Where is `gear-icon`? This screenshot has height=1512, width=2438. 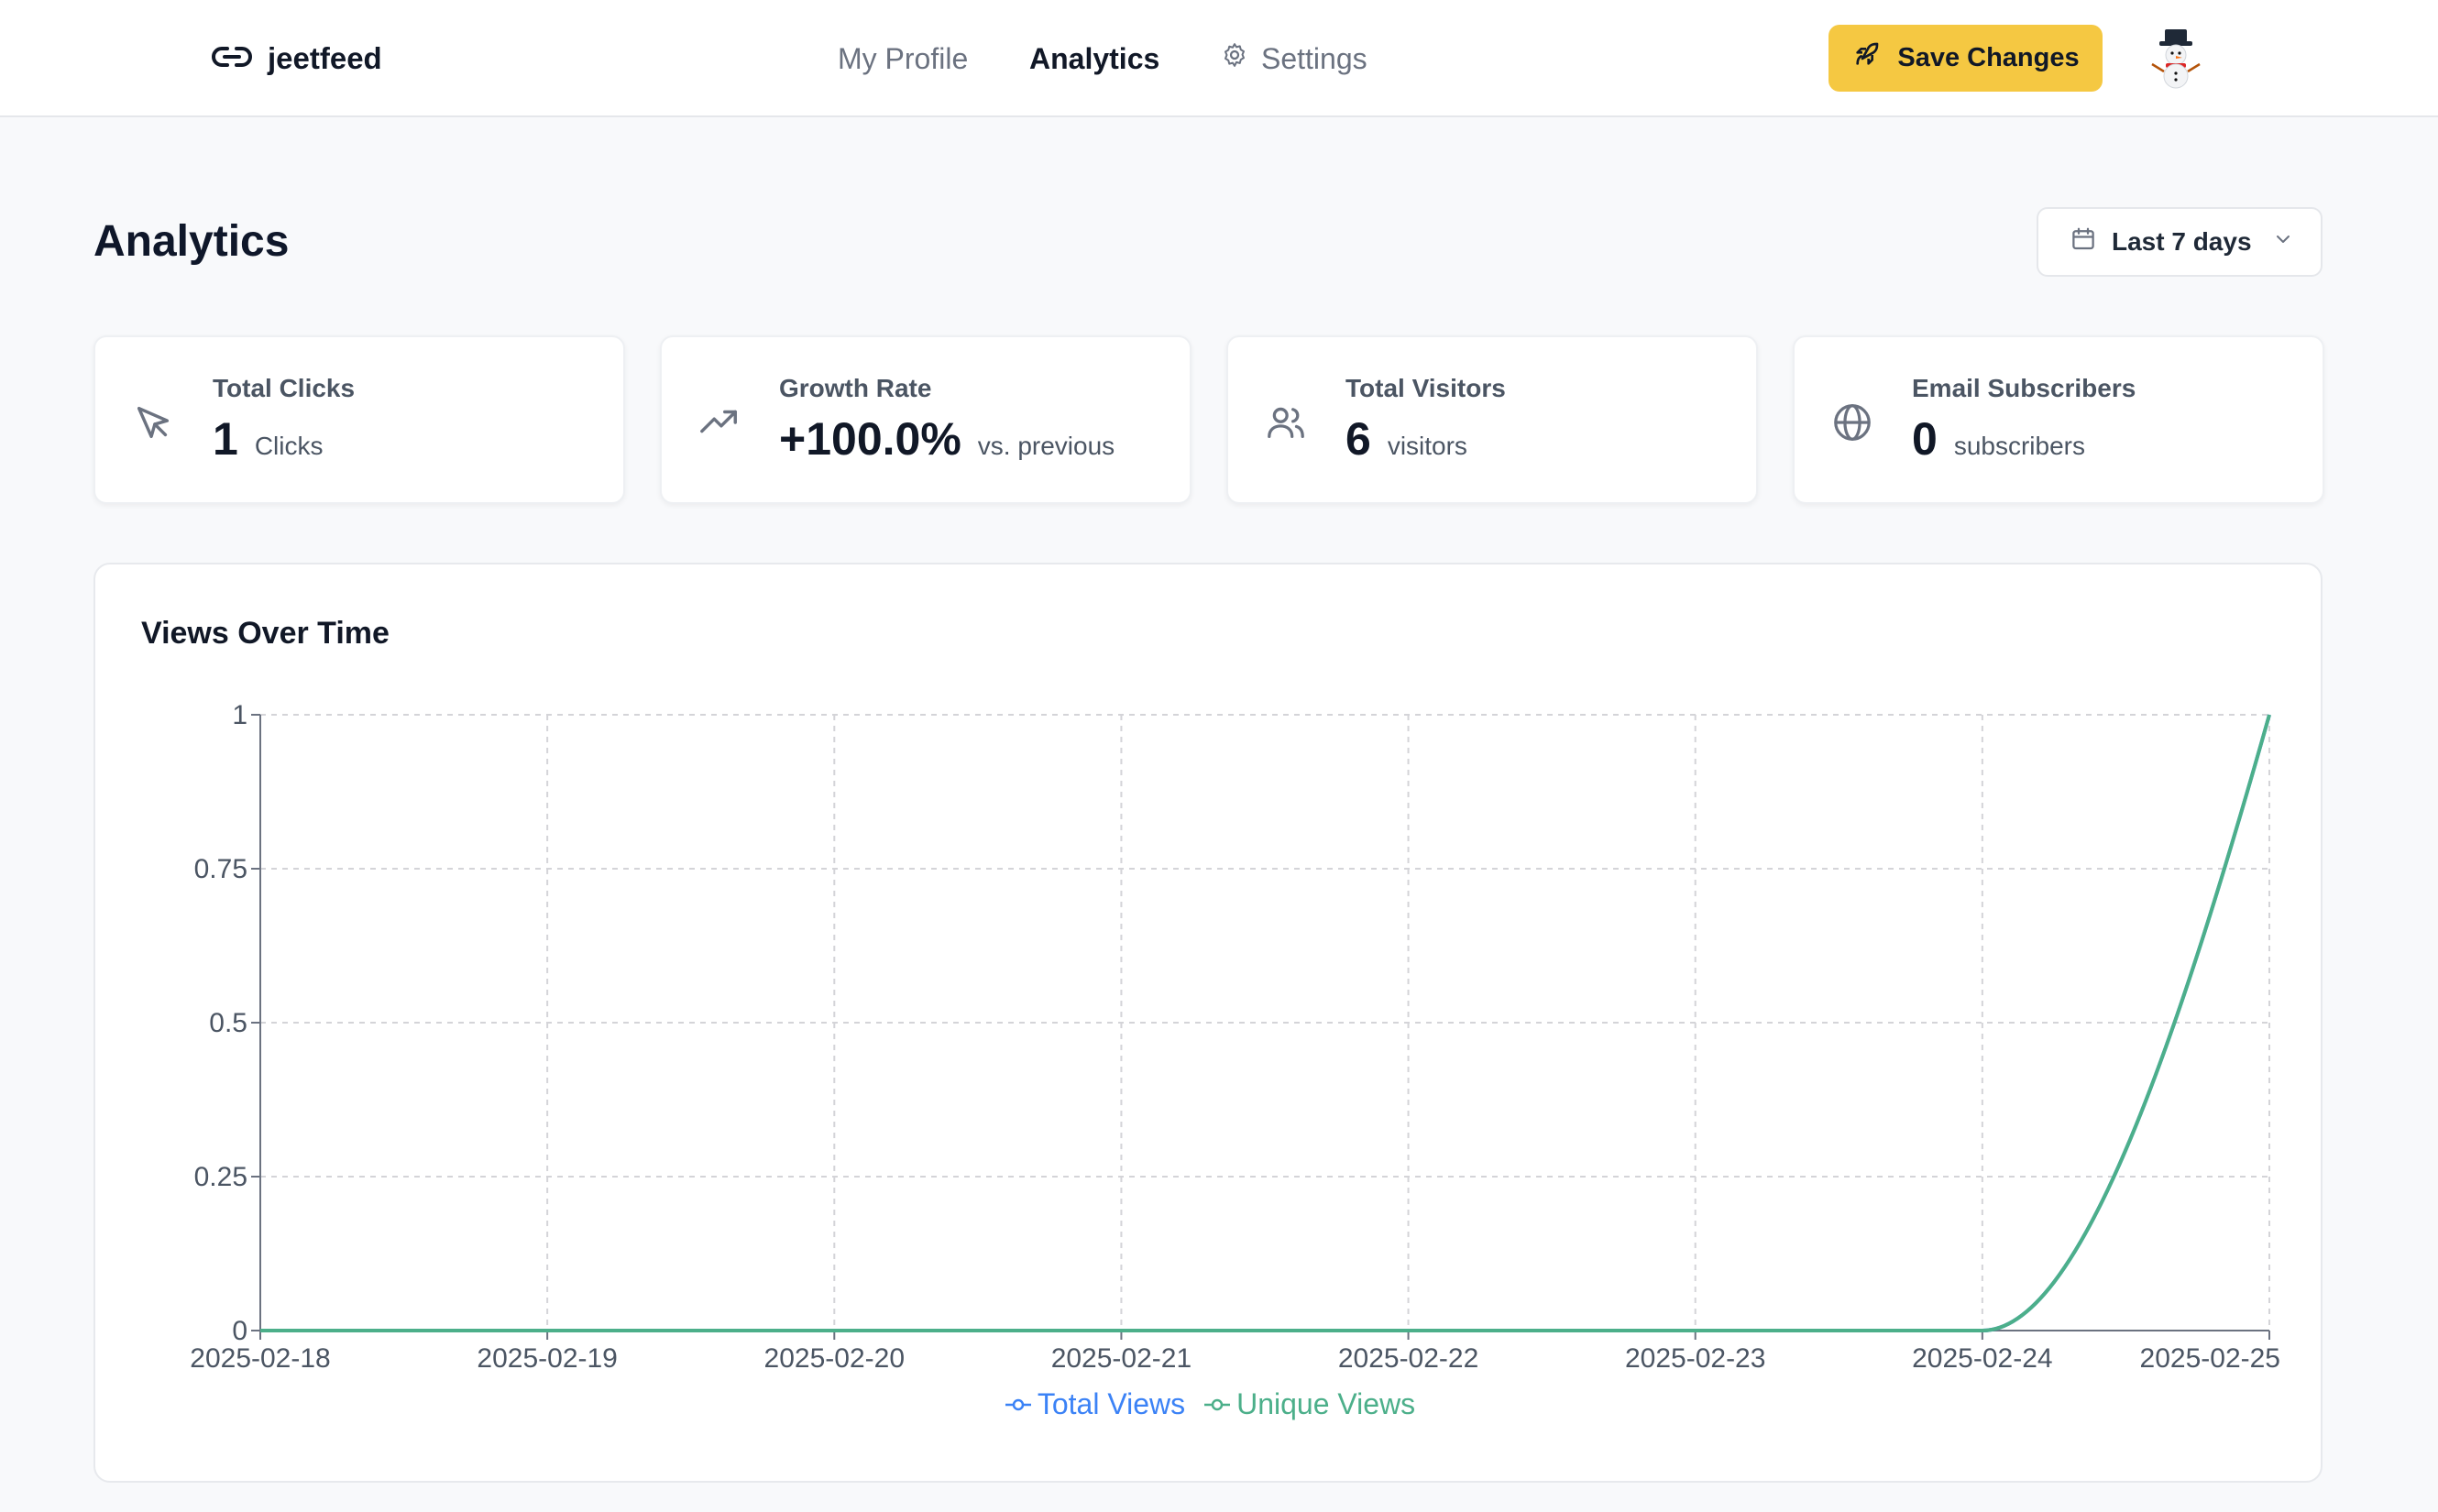 gear-icon is located at coordinates (1234, 58).